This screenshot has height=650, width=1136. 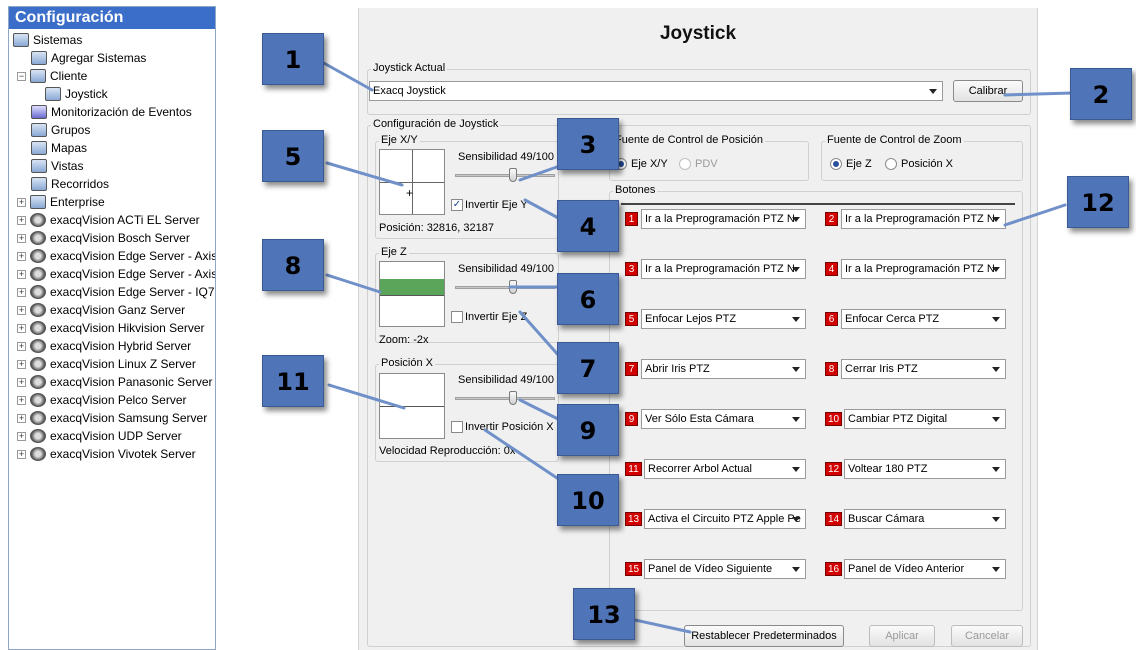 What do you see at coordinates (923, 369) in the screenshot?
I see `button-8-action-select: Cerrar Iris PTZ` at bounding box center [923, 369].